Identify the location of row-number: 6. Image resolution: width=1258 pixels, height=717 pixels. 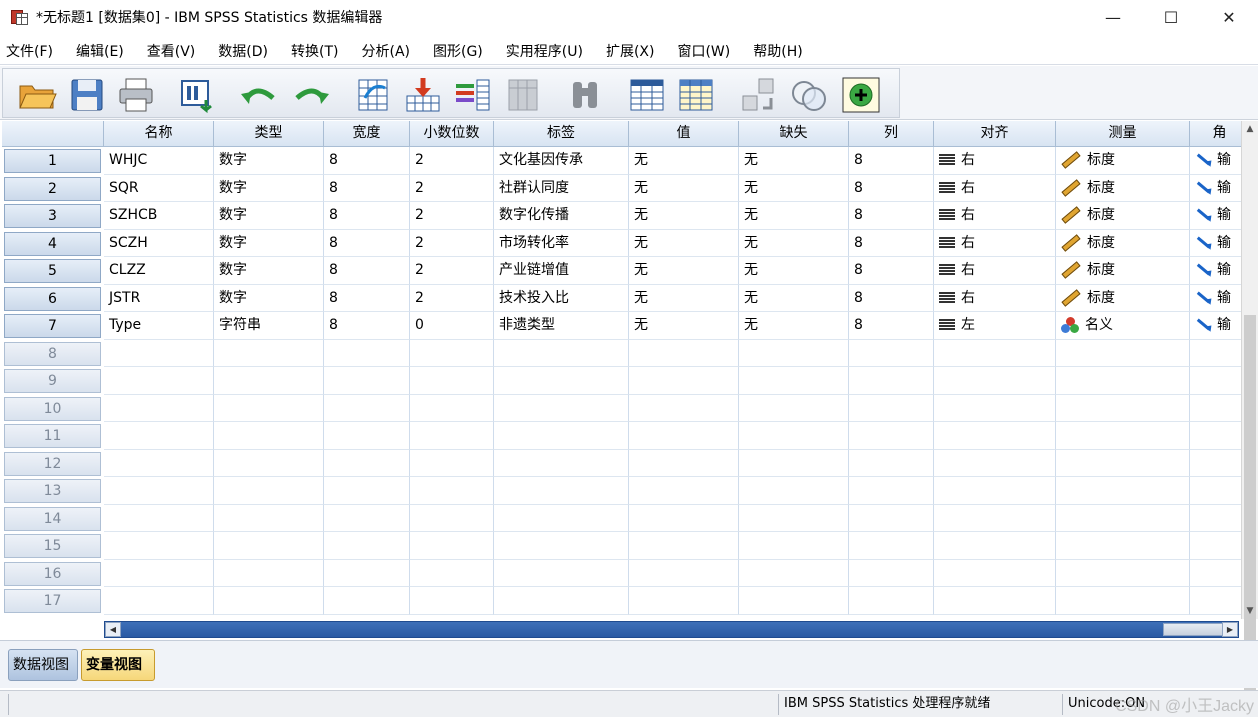
(52, 298).